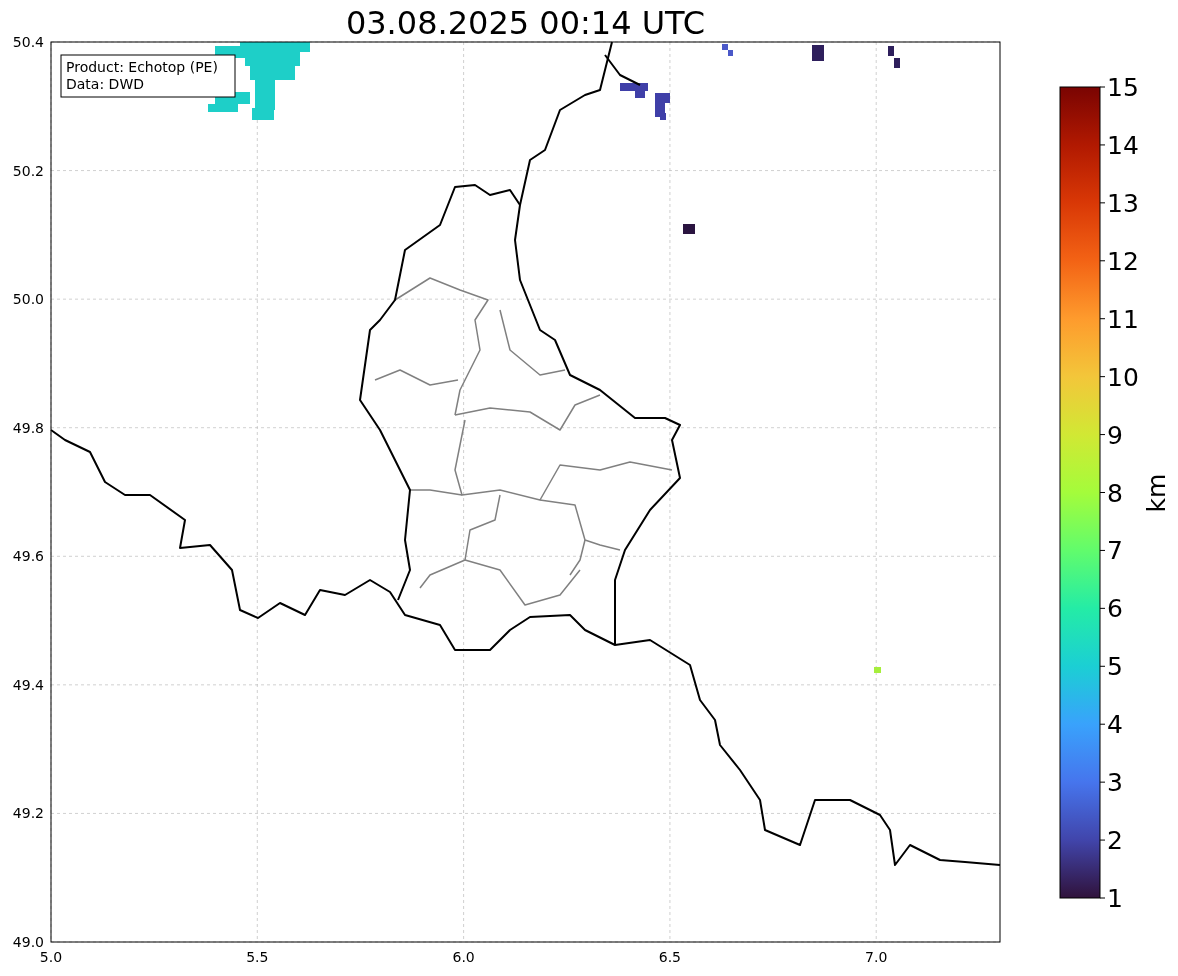  What do you see at coordinates (1115, 725) in the screenshot?
I see `colorbar-tick-label: 4` at bounding box center [1115, 725].